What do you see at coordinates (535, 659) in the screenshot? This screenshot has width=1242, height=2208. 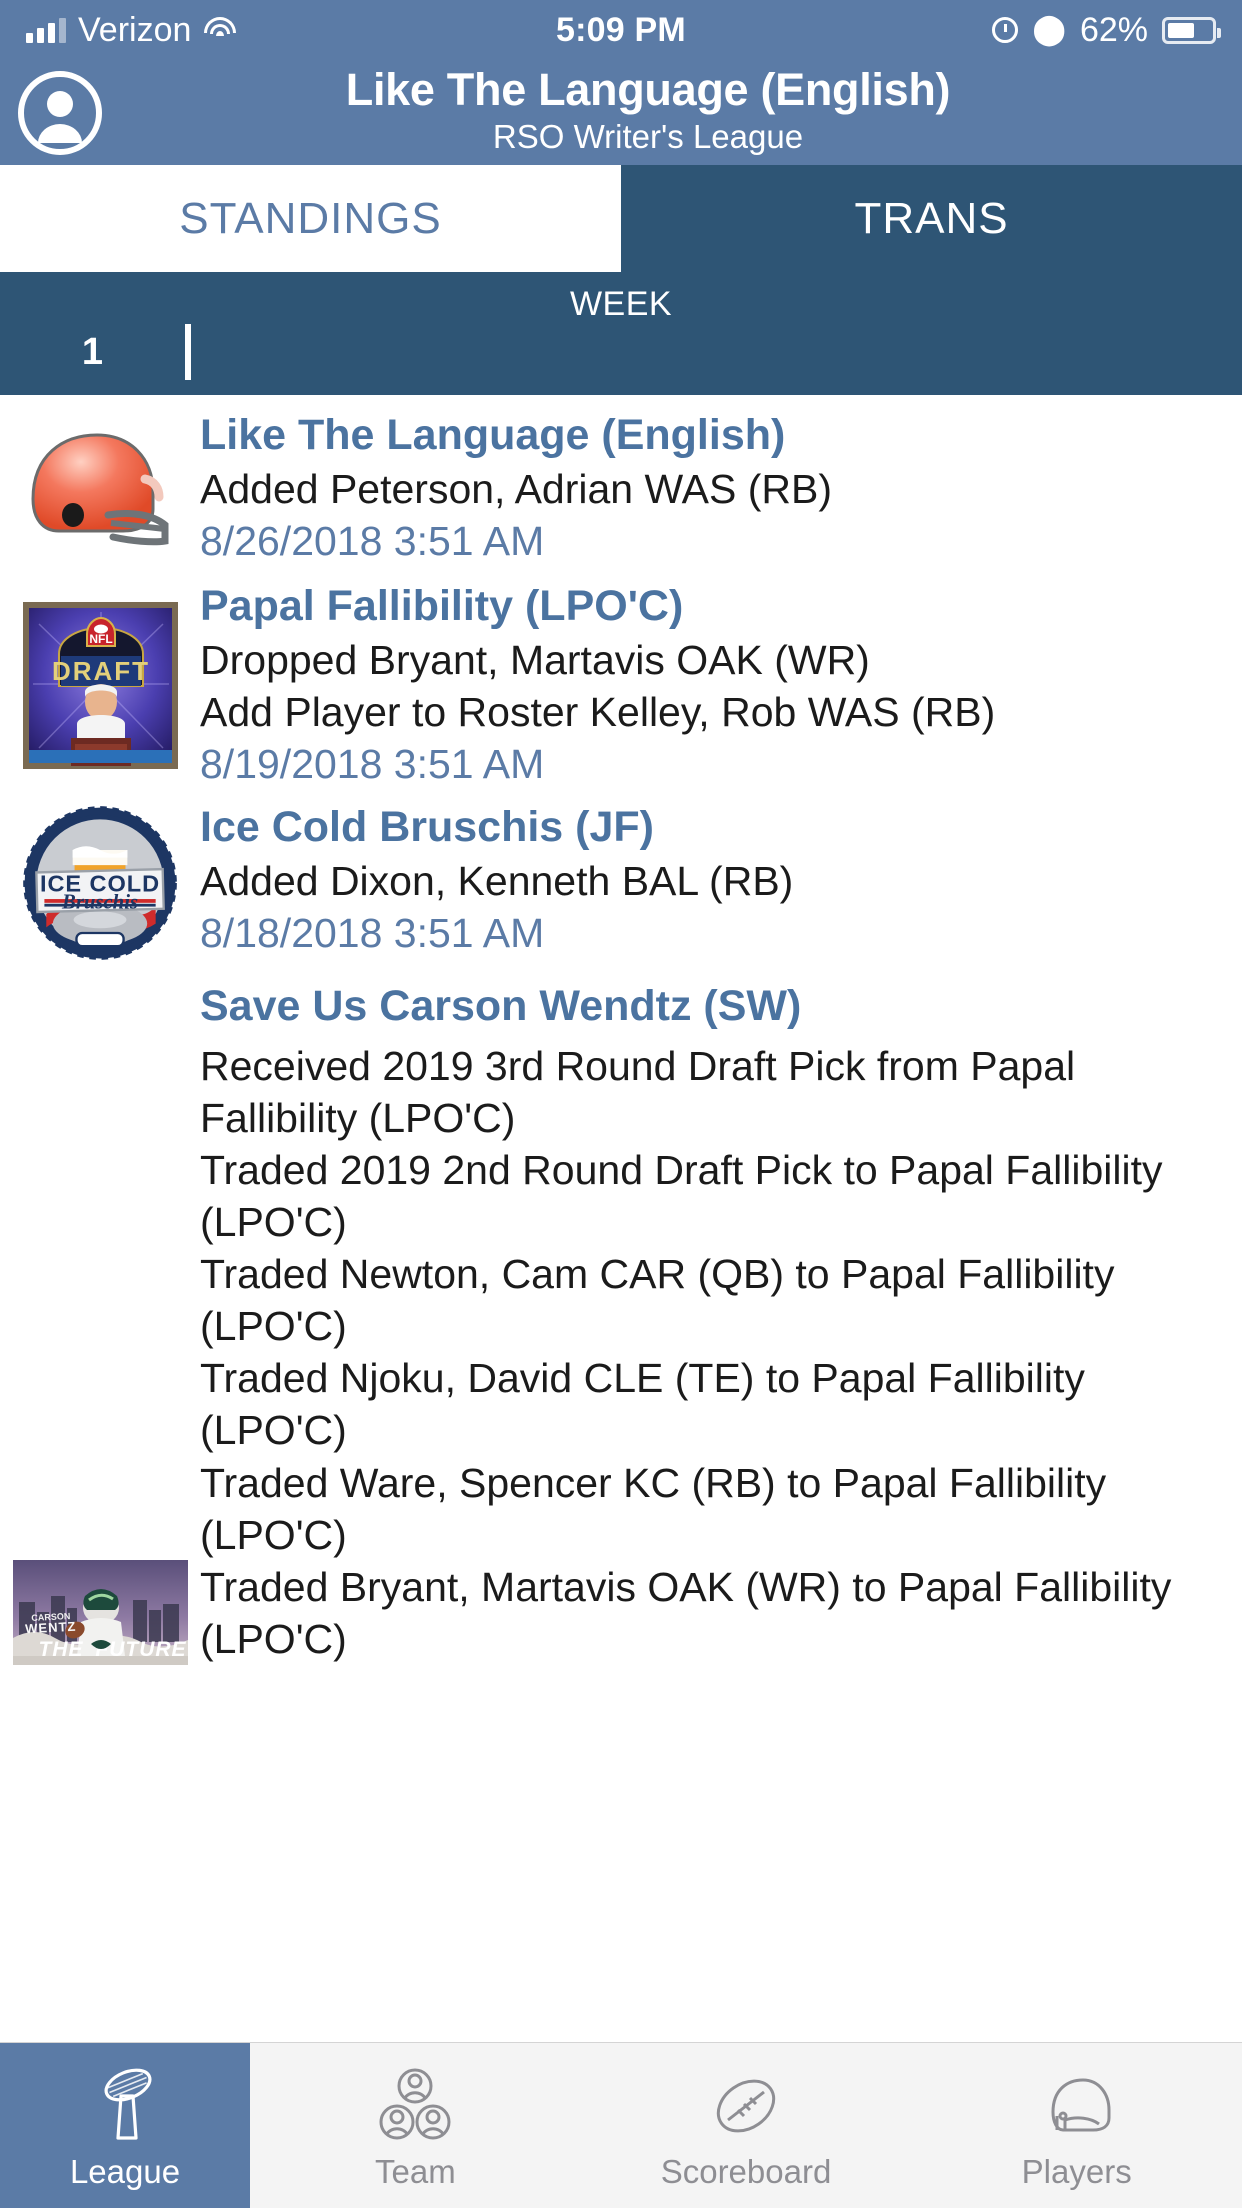 I see `transaction-line: Dropped Bryant, Martavis OAK (WR)` at bounding box center [535, 659].